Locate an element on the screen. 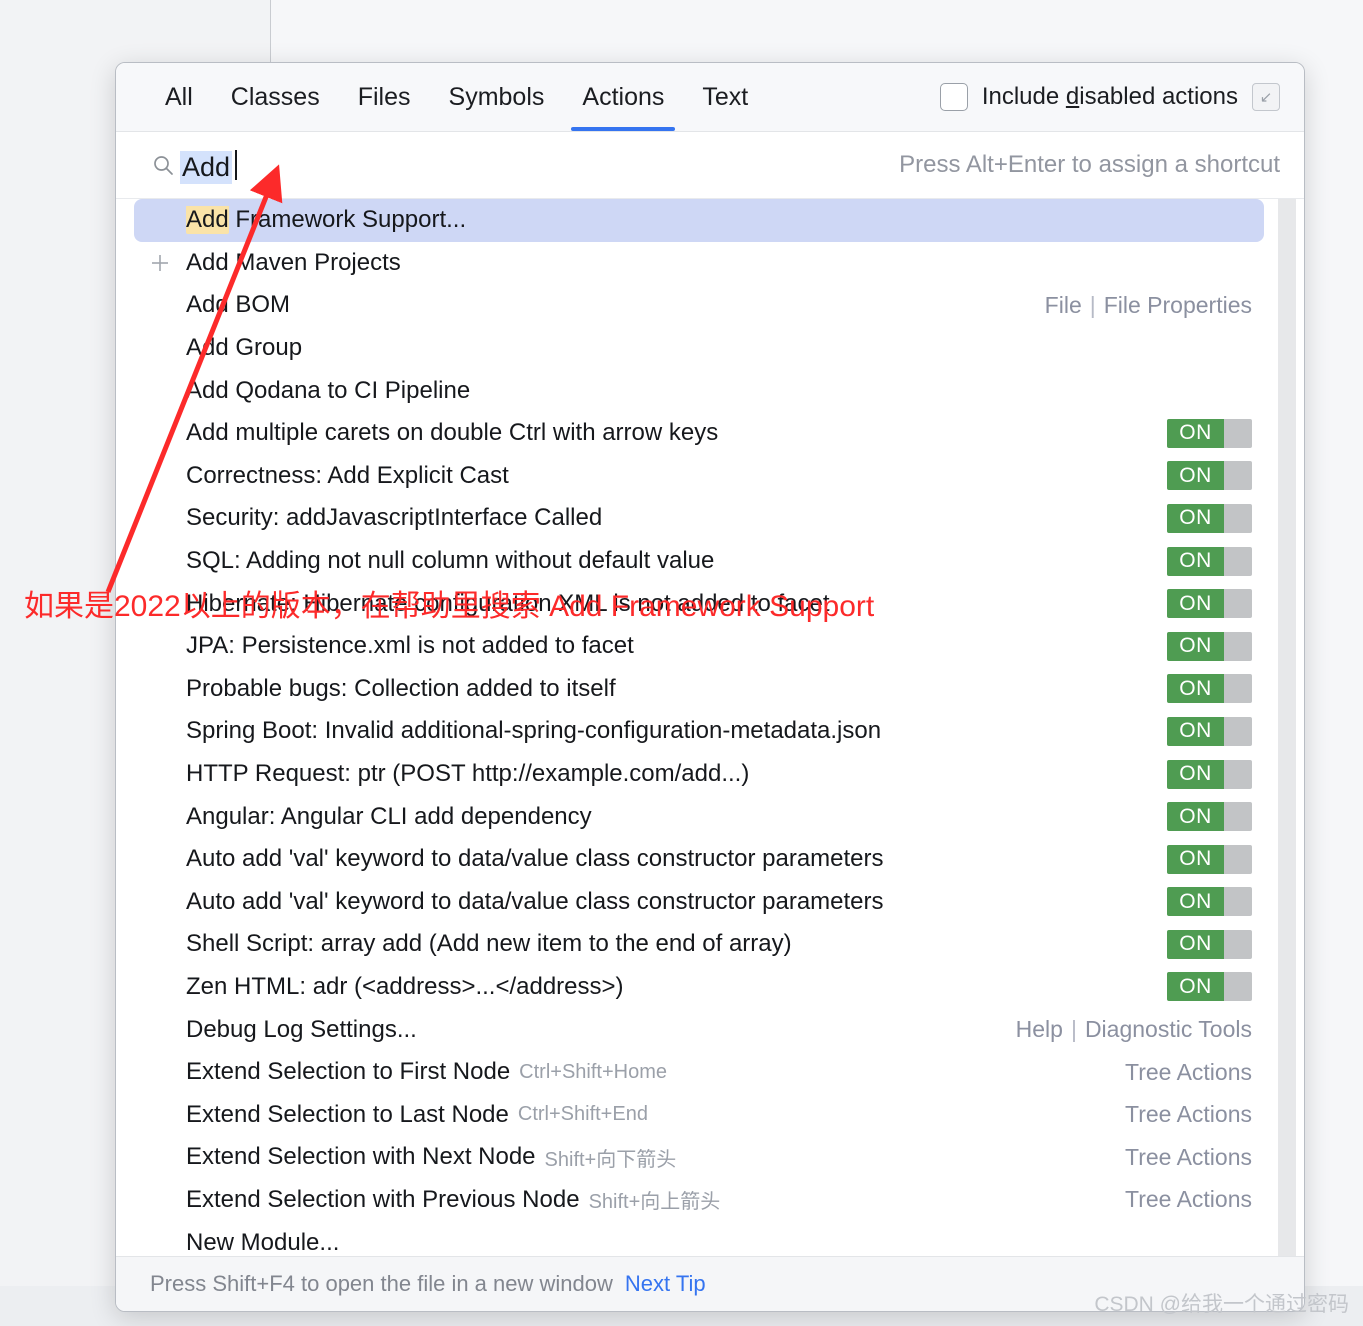 Image resolution: width=1363 pixels, height=1326 pixels. result-group-primary: Help is located at coordinates (1039, 1029).